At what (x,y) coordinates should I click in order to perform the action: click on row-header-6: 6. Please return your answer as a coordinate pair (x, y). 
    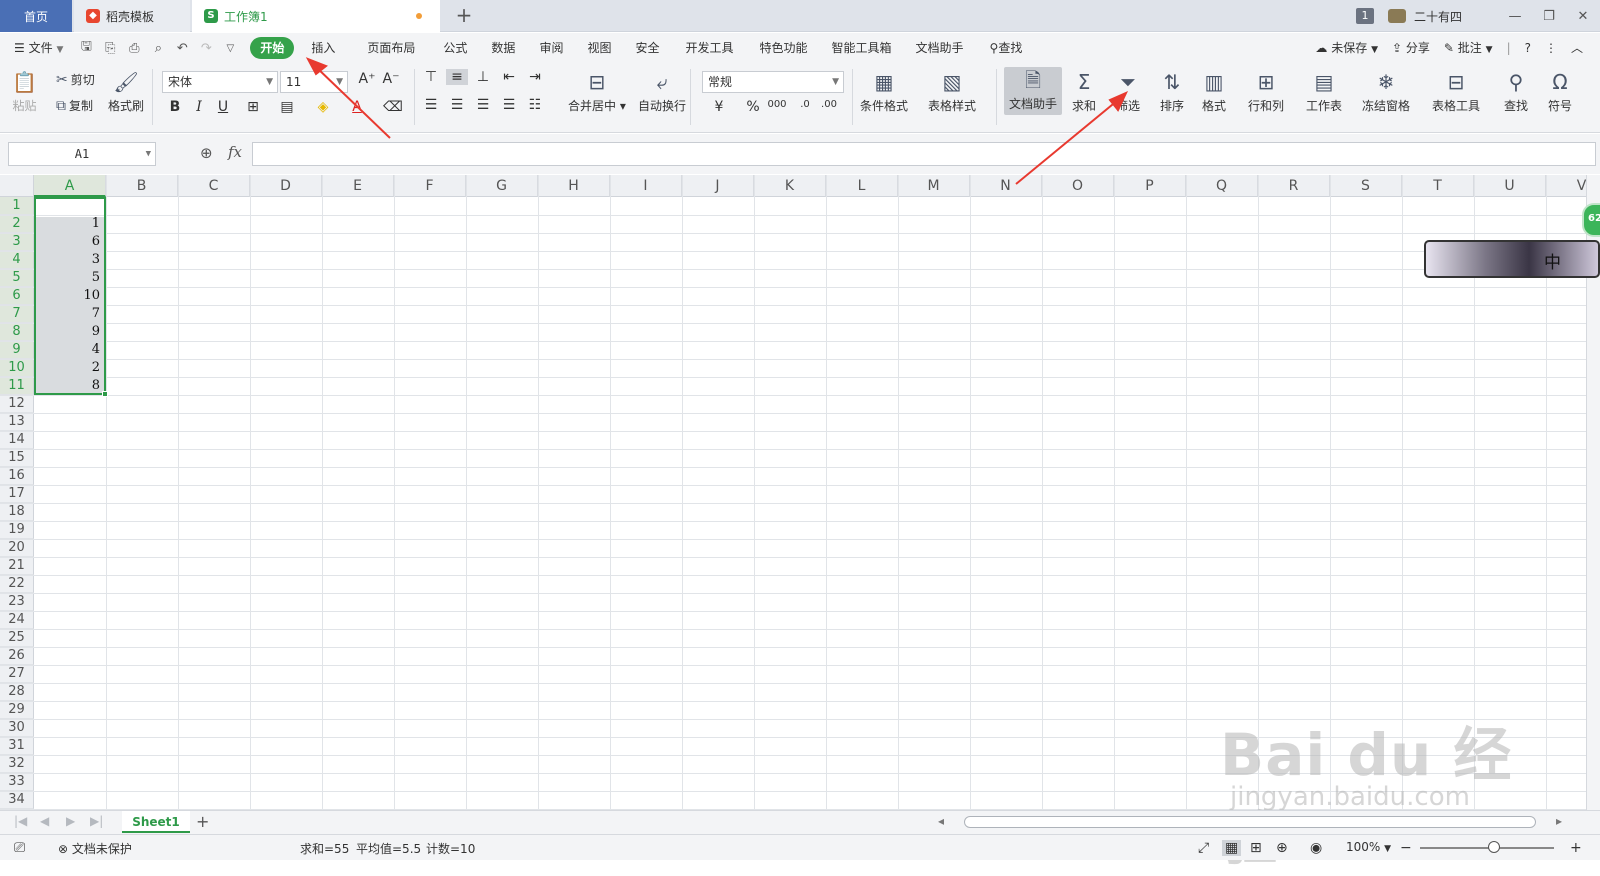
    Looking at the image, I should click on (17, 296).